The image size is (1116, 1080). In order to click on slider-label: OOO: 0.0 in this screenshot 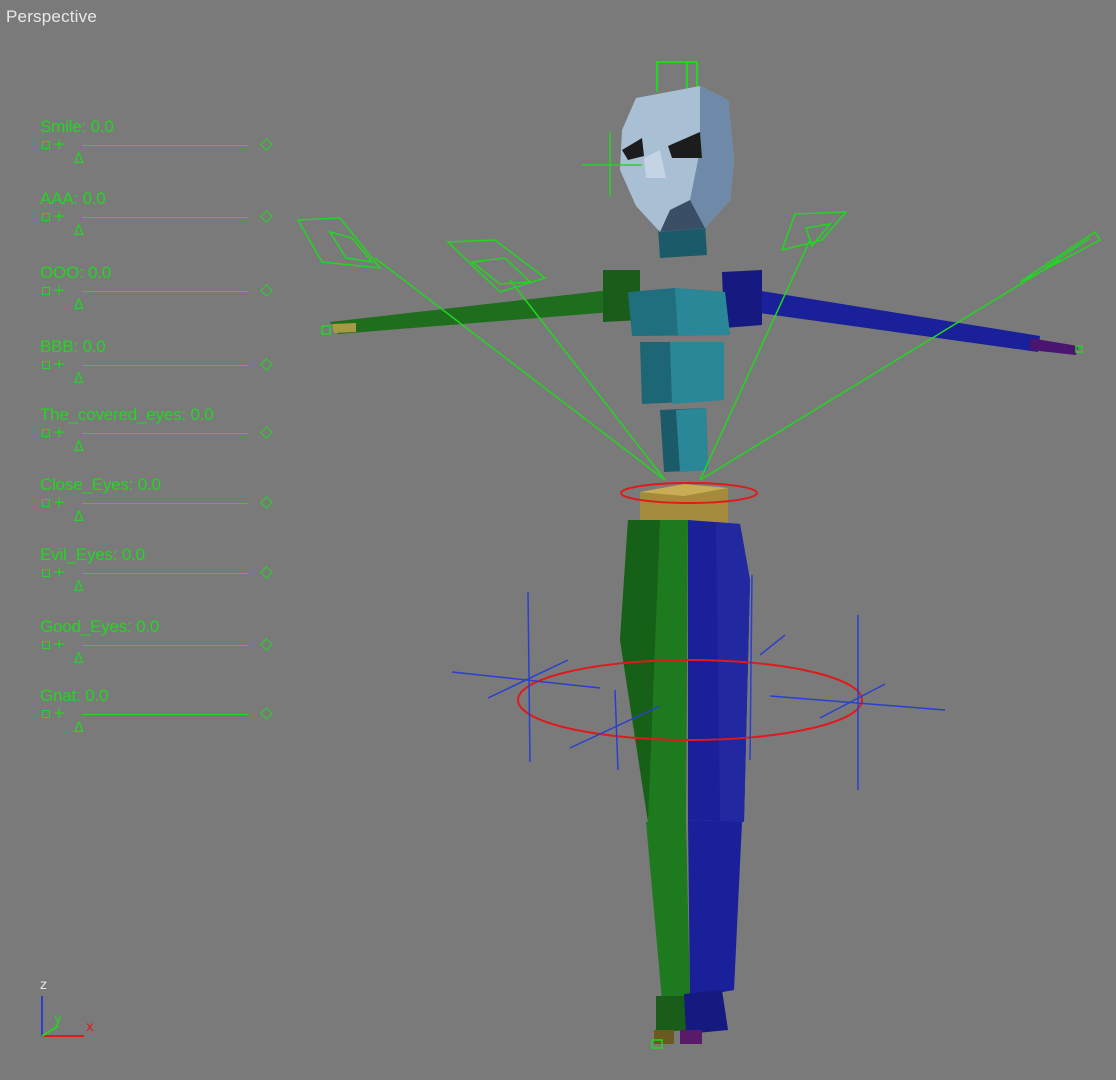, I will do `click(76, 272)`.